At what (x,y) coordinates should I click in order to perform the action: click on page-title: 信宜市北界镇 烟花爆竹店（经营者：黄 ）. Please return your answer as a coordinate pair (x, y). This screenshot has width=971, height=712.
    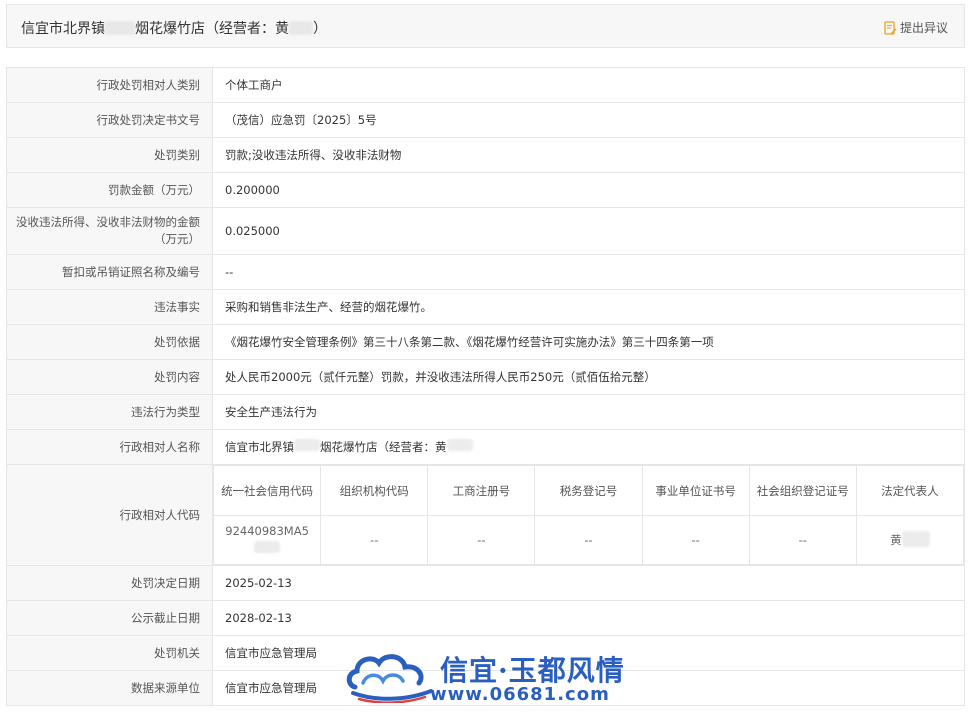
    Looking at the image, I should click on (174, 28).